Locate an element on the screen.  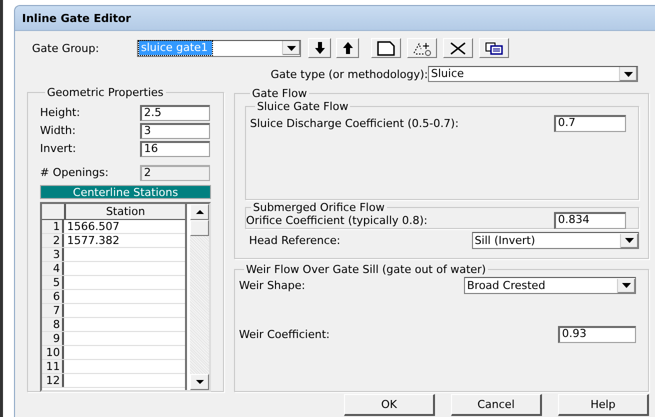
group-title: Geometric Properties is located at coordinates (105, 92).